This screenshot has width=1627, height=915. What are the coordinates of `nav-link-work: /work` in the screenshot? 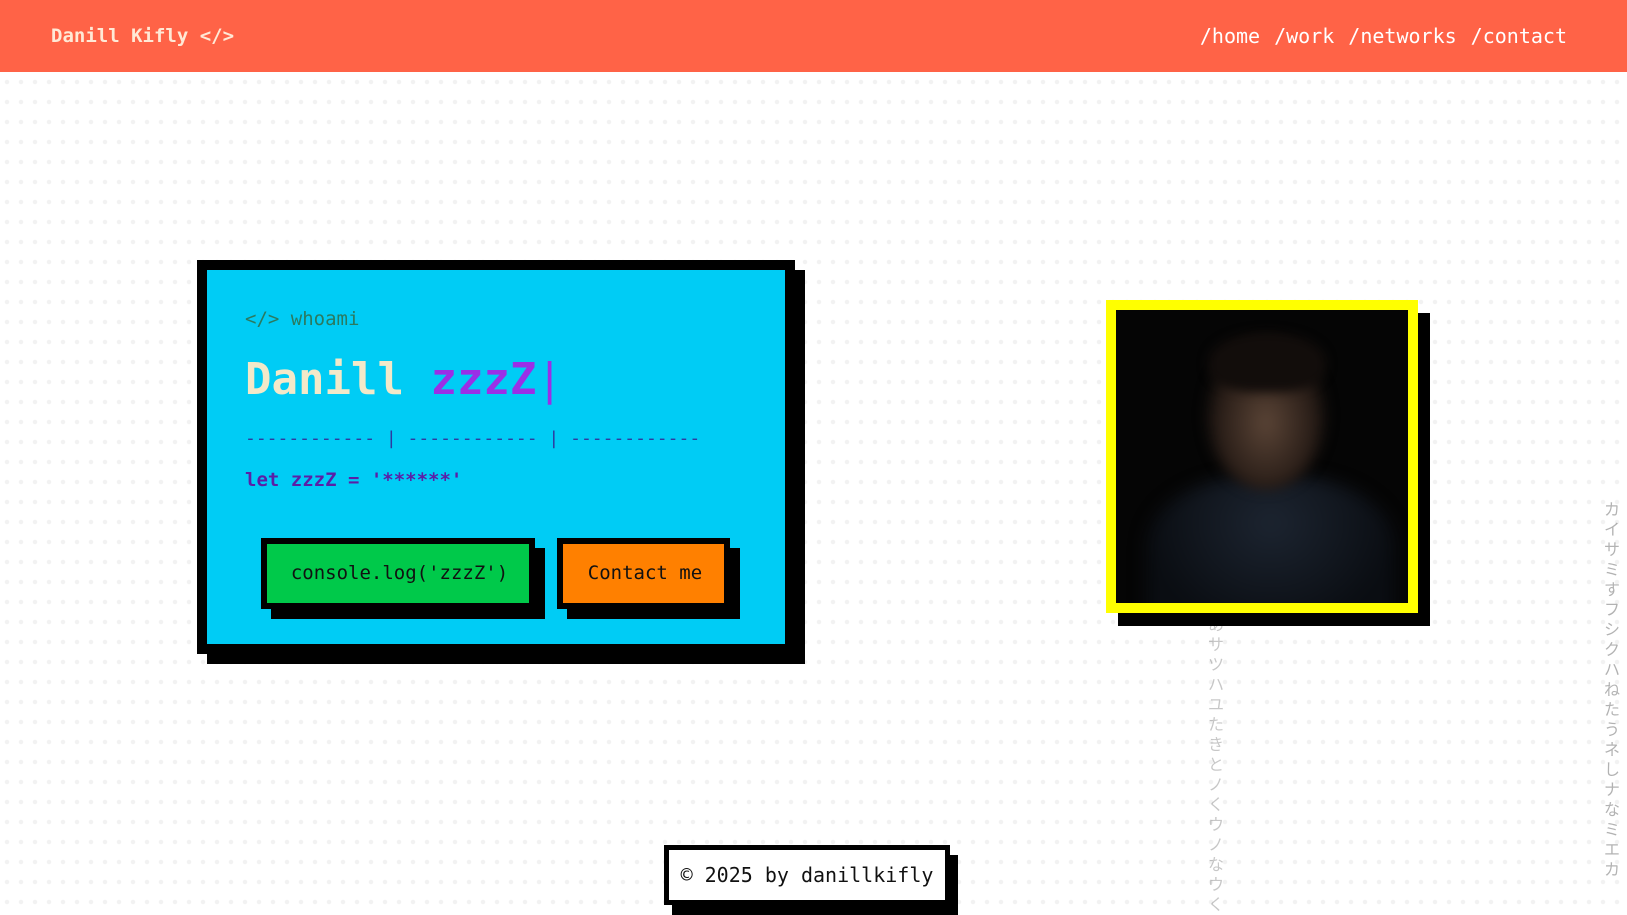 It's located at (1304, 36).